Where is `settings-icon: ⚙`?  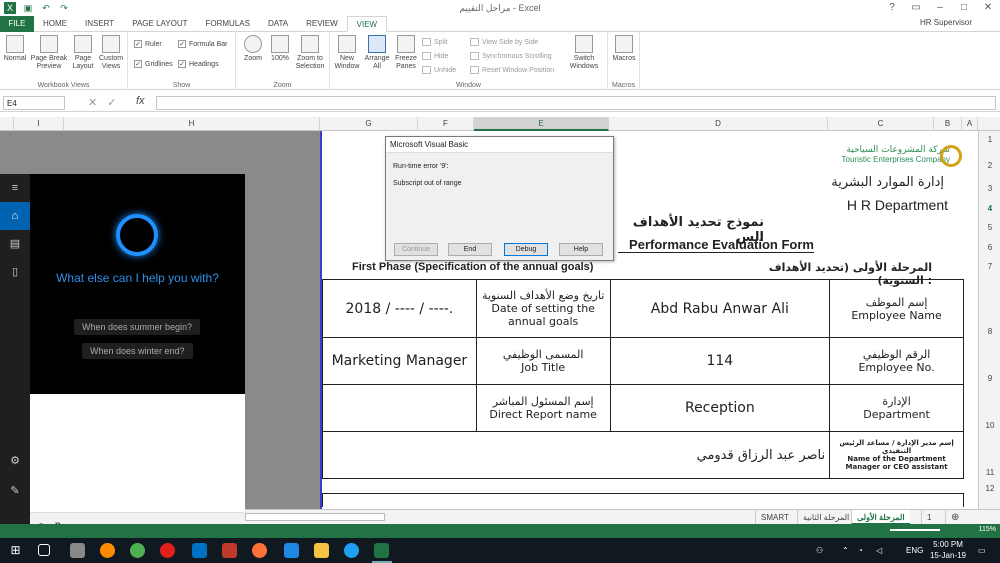 settings-icon: ⚙ is located at coordinates (15, 460).